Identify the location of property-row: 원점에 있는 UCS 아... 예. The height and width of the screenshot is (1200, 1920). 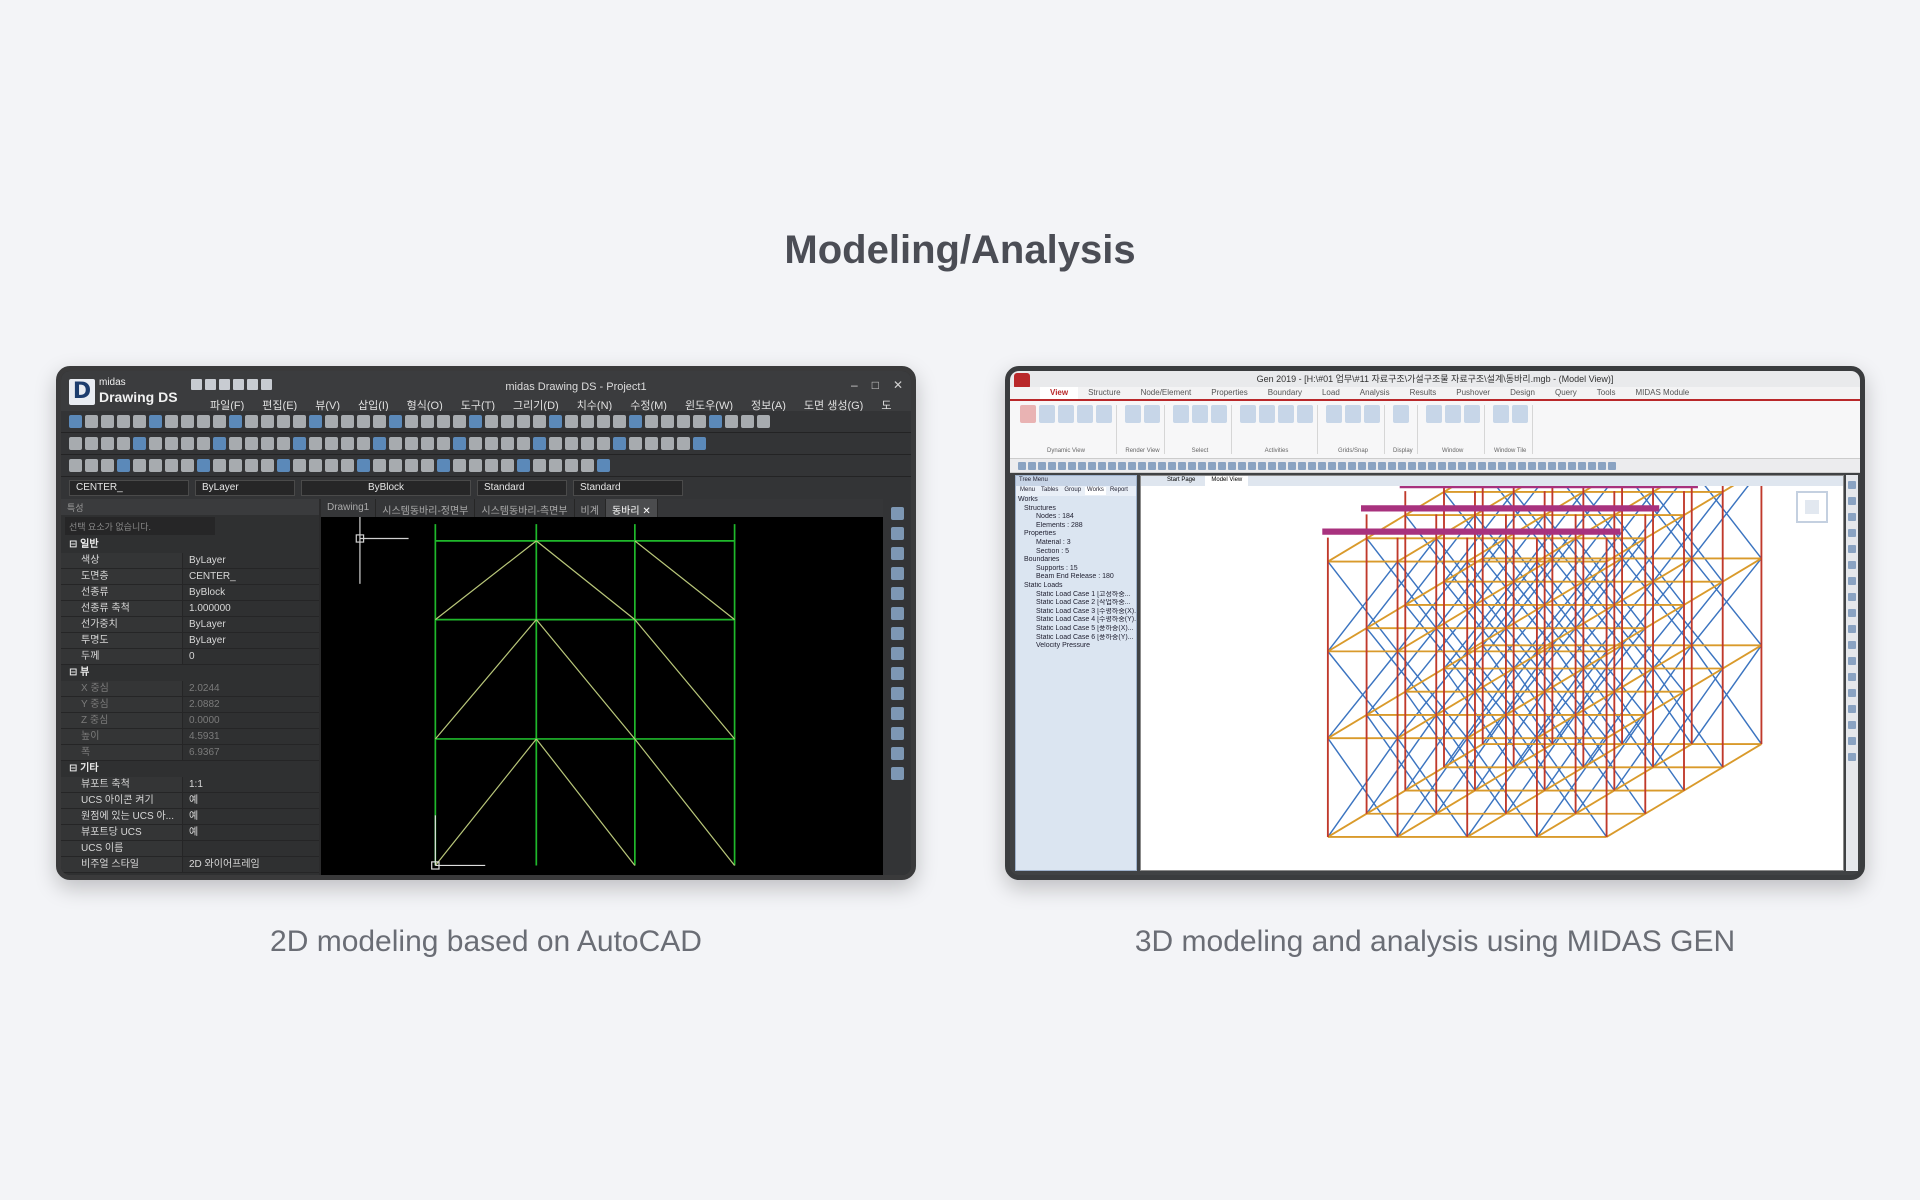
(190, 817).